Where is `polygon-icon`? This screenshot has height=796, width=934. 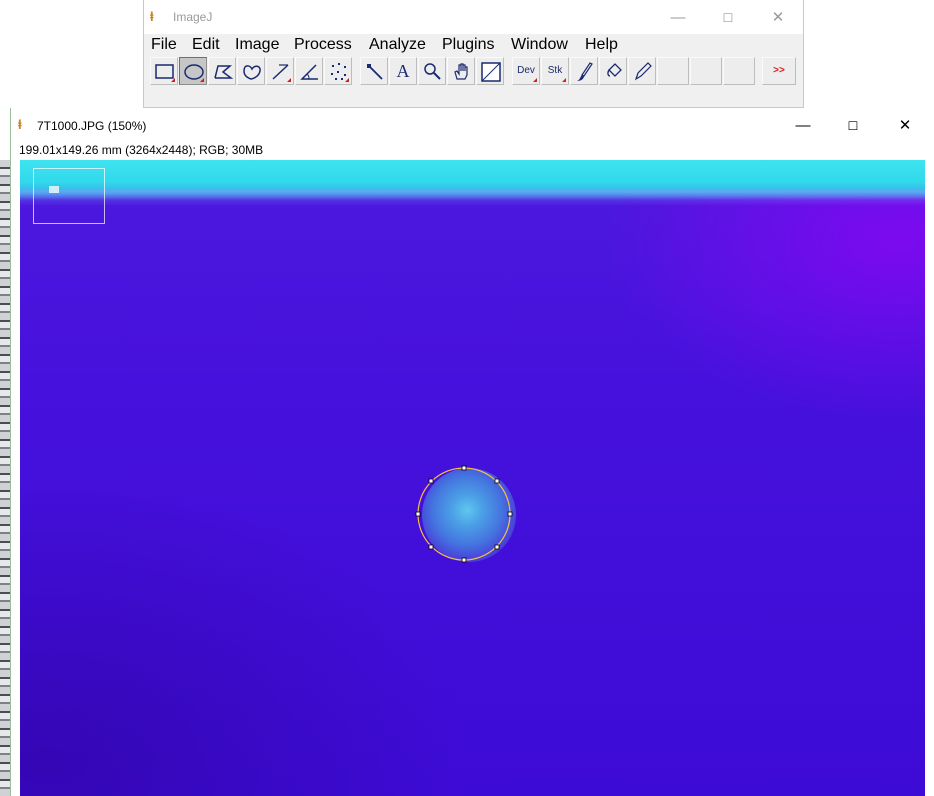
polygon-icon is located at coordinates (224, 72).